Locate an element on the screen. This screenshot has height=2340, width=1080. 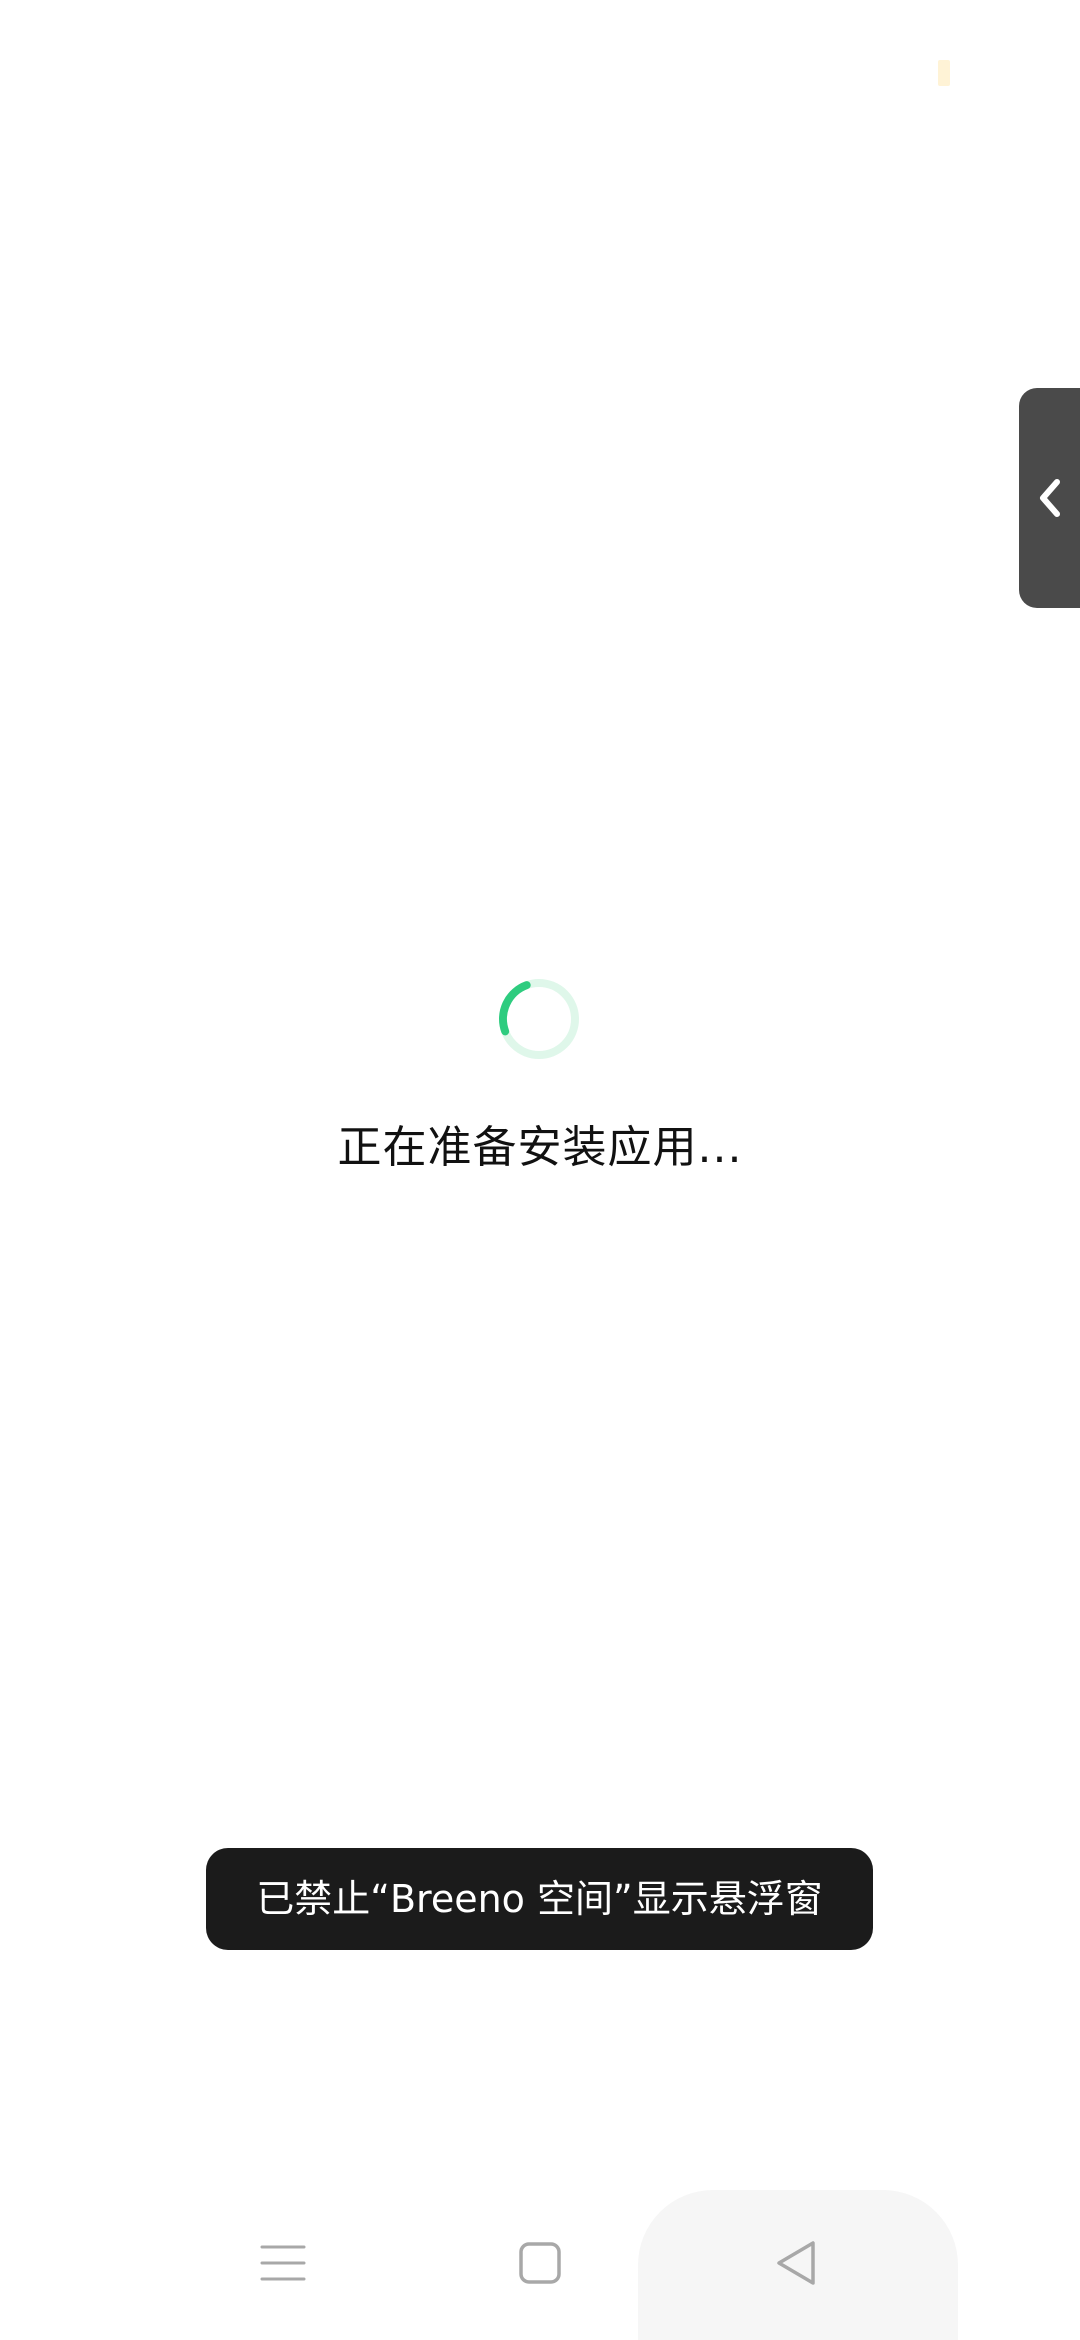
home-button is located at coordinates (540, 2265).